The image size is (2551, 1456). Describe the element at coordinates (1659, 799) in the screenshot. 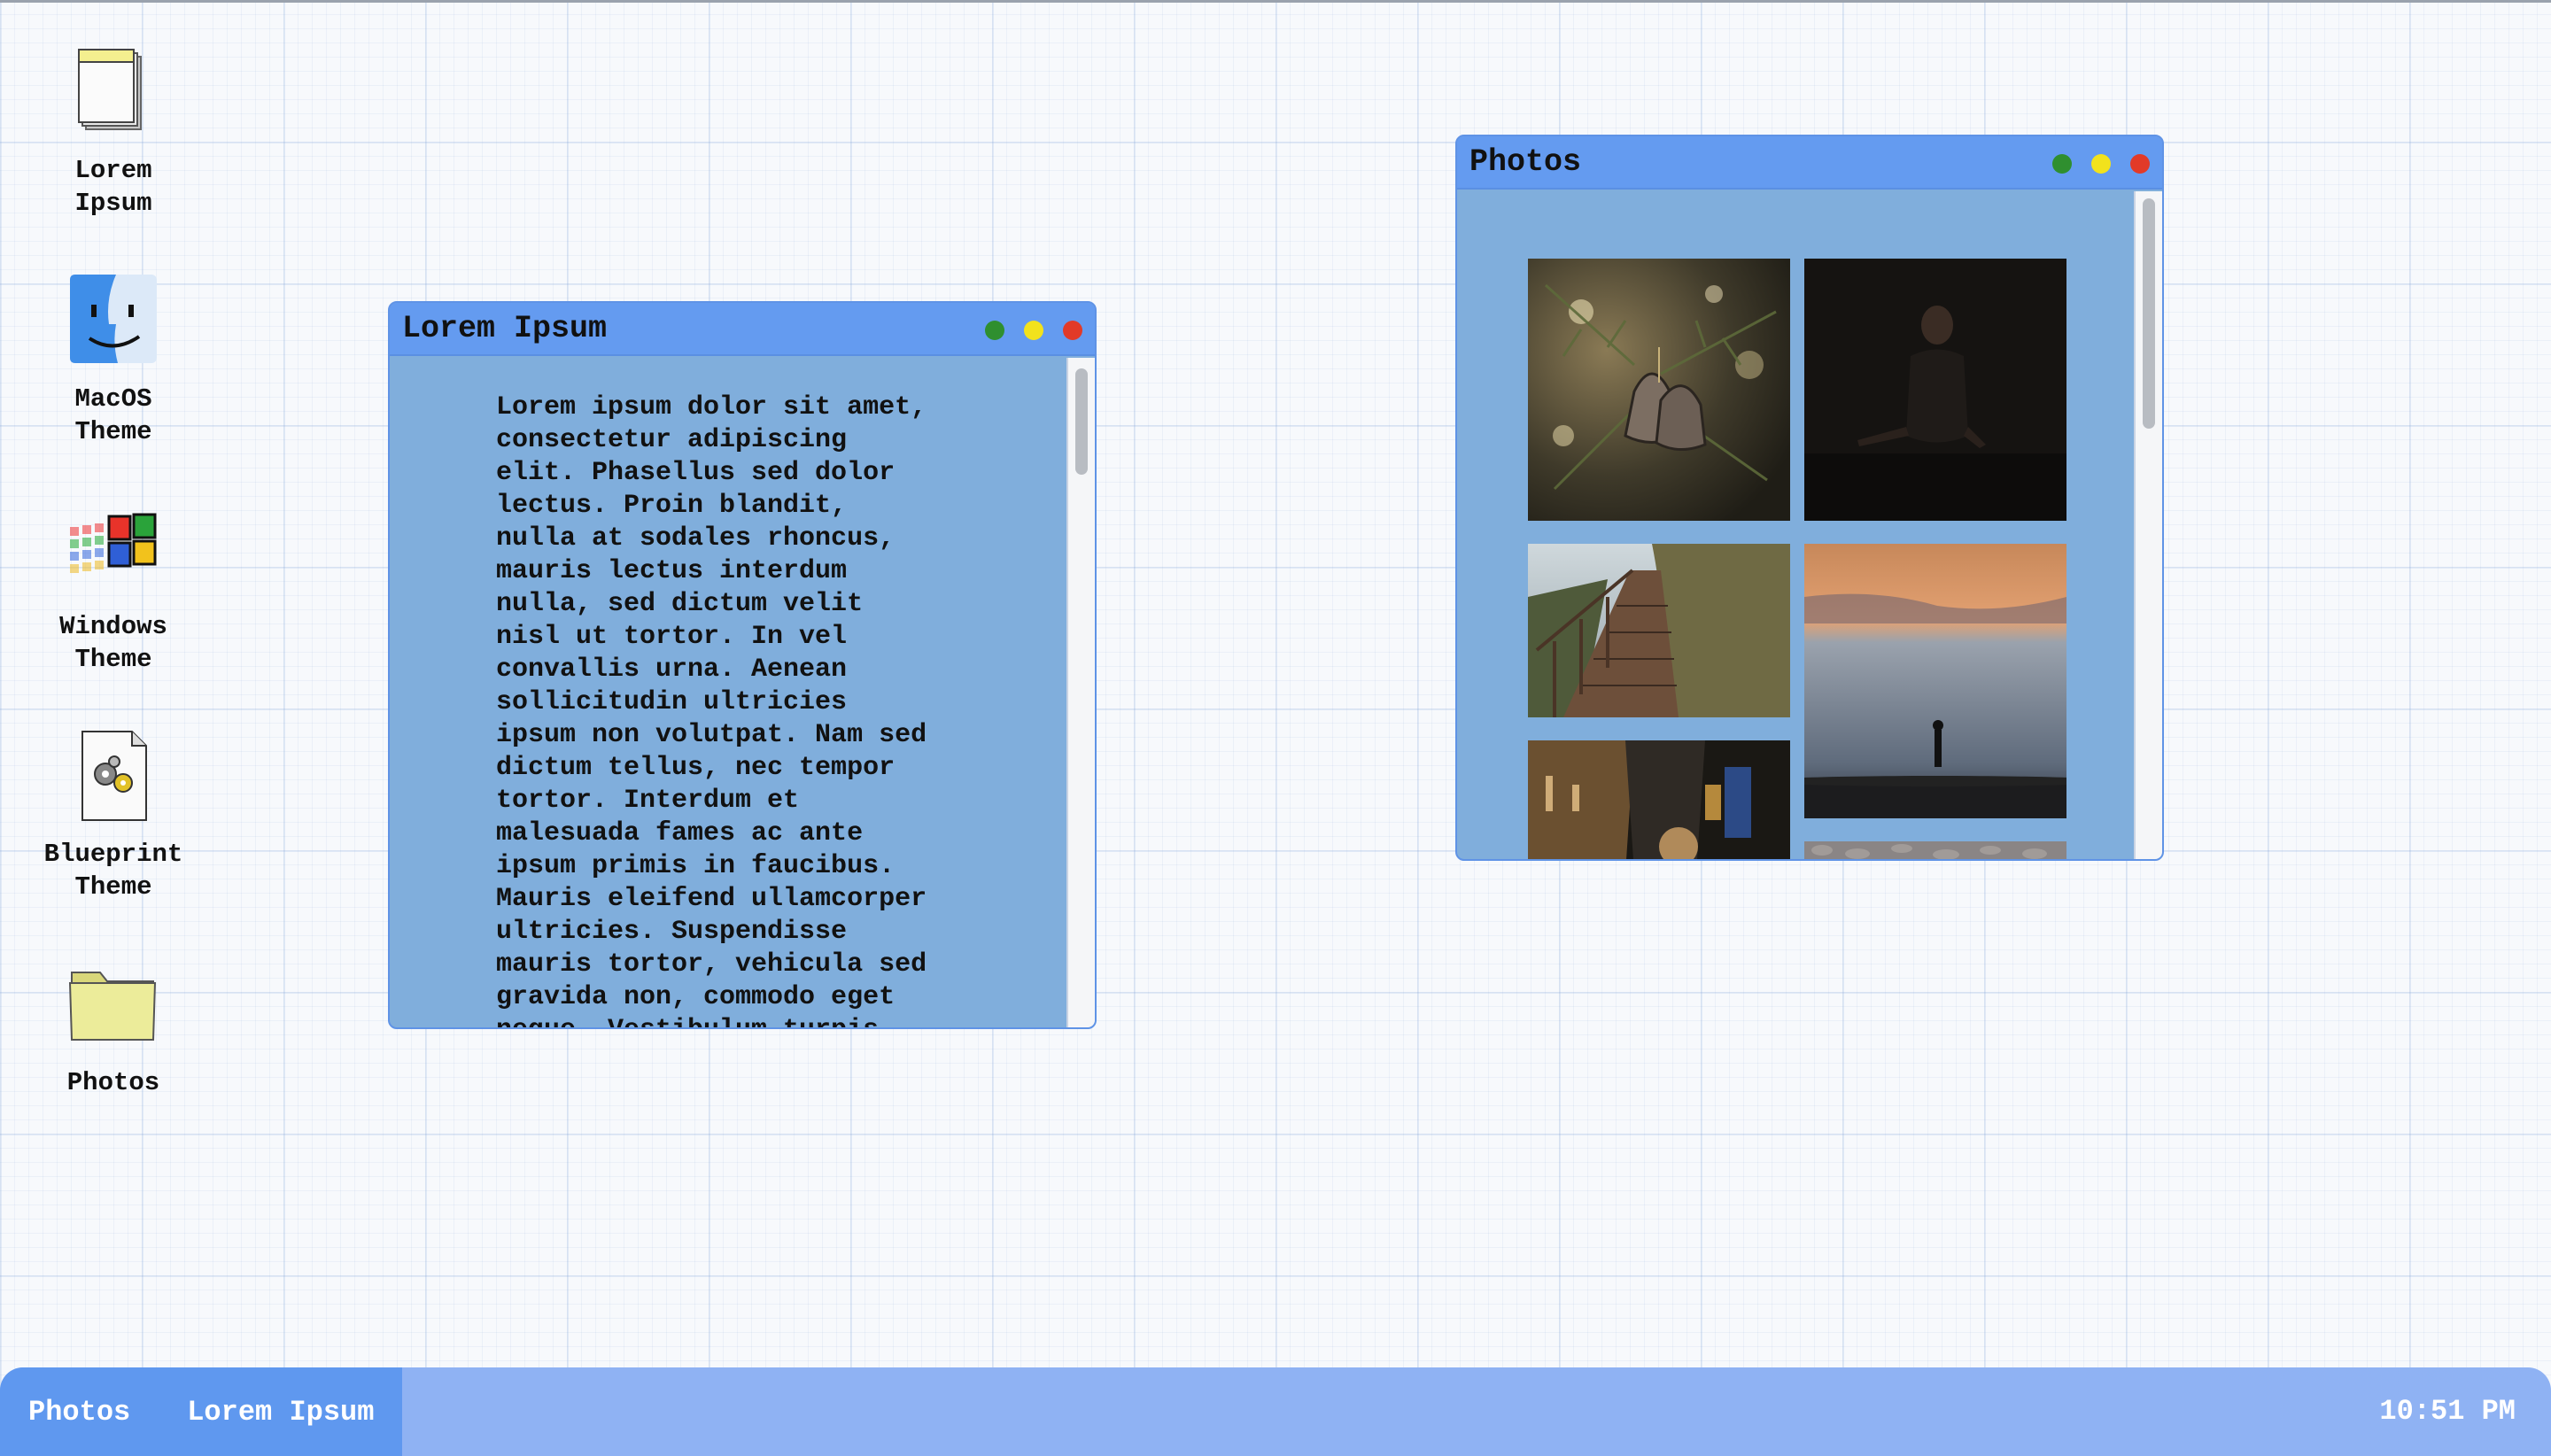

I see `photo-night-street` at that location.